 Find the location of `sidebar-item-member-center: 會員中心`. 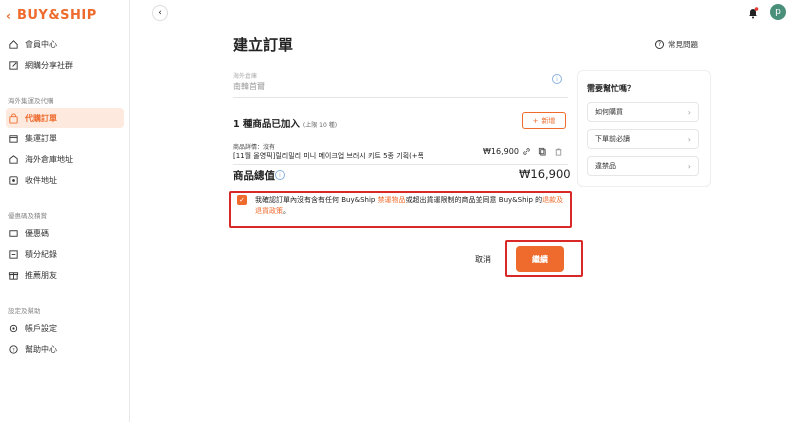

sidebar-item-member-center: 會員中心 is located at coordinates (65, 44).